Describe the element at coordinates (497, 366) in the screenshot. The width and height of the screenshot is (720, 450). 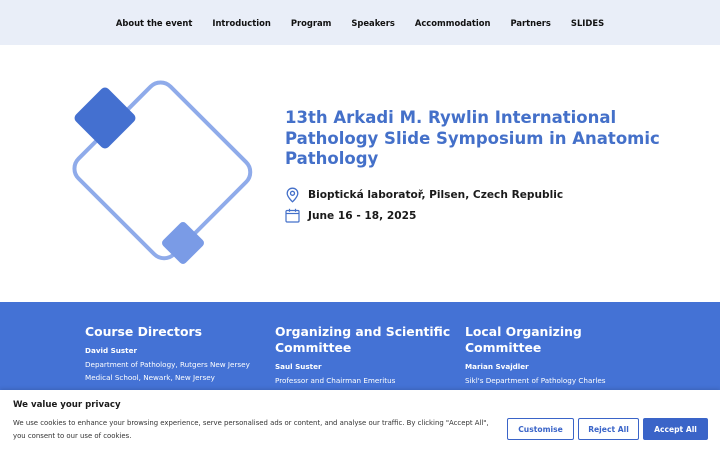
I see `person-name: Marian Svajdler` at that location.